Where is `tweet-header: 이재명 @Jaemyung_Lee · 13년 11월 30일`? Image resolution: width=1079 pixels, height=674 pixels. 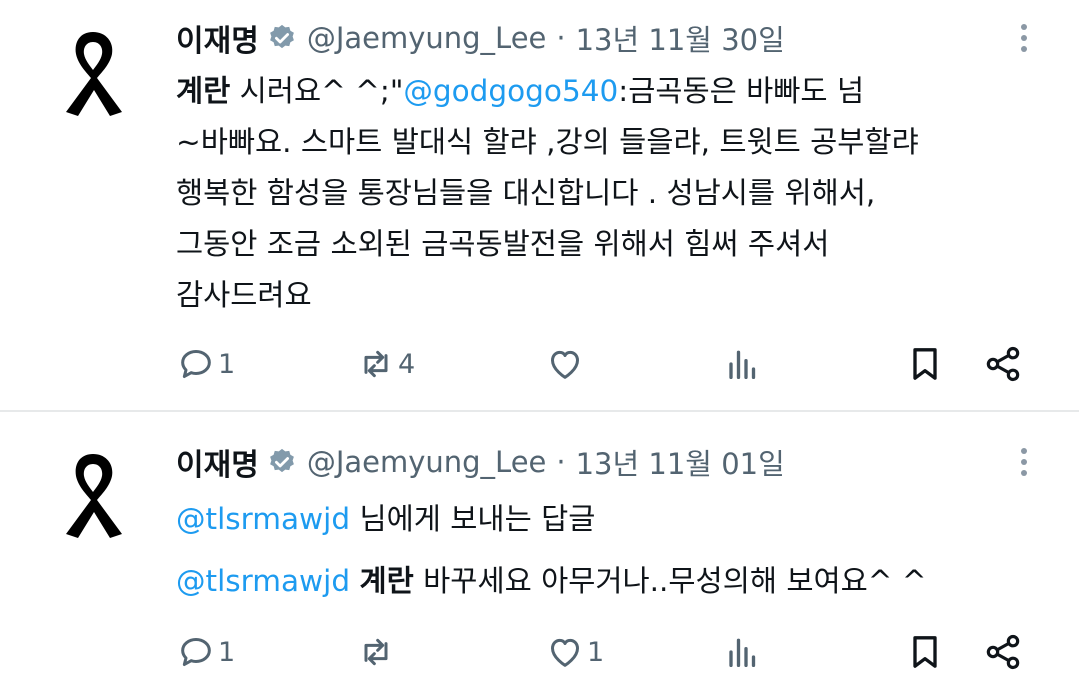
tweet-header: 이재명 @Jaemyung_Lee · 13년 11월 30일 is located at coordinates (480, 38).